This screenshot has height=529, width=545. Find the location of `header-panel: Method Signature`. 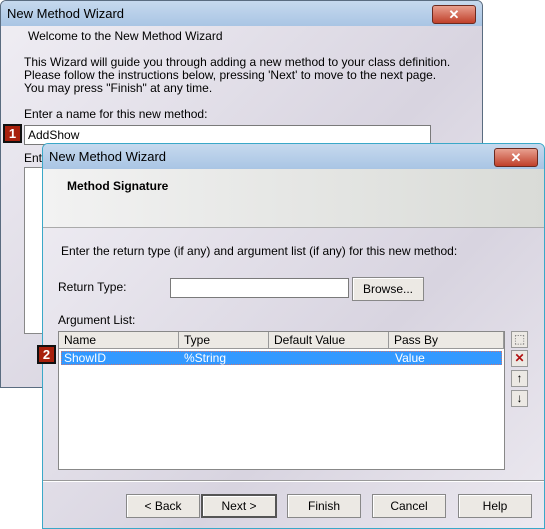

header-panel: Method Signature is located at coordinates (293, 198).